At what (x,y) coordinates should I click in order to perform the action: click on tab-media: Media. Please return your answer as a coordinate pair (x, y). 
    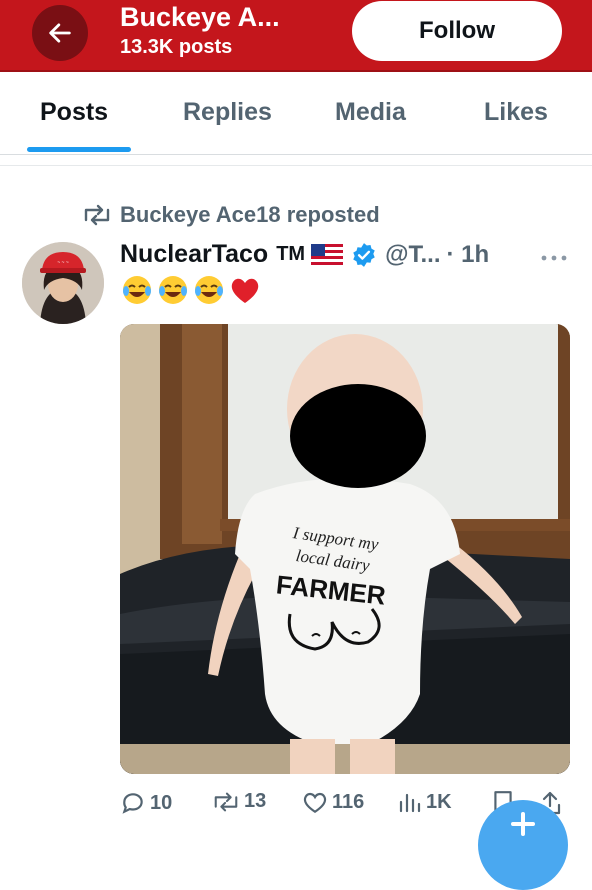
    Looking at the image, I should click on (370, 112).